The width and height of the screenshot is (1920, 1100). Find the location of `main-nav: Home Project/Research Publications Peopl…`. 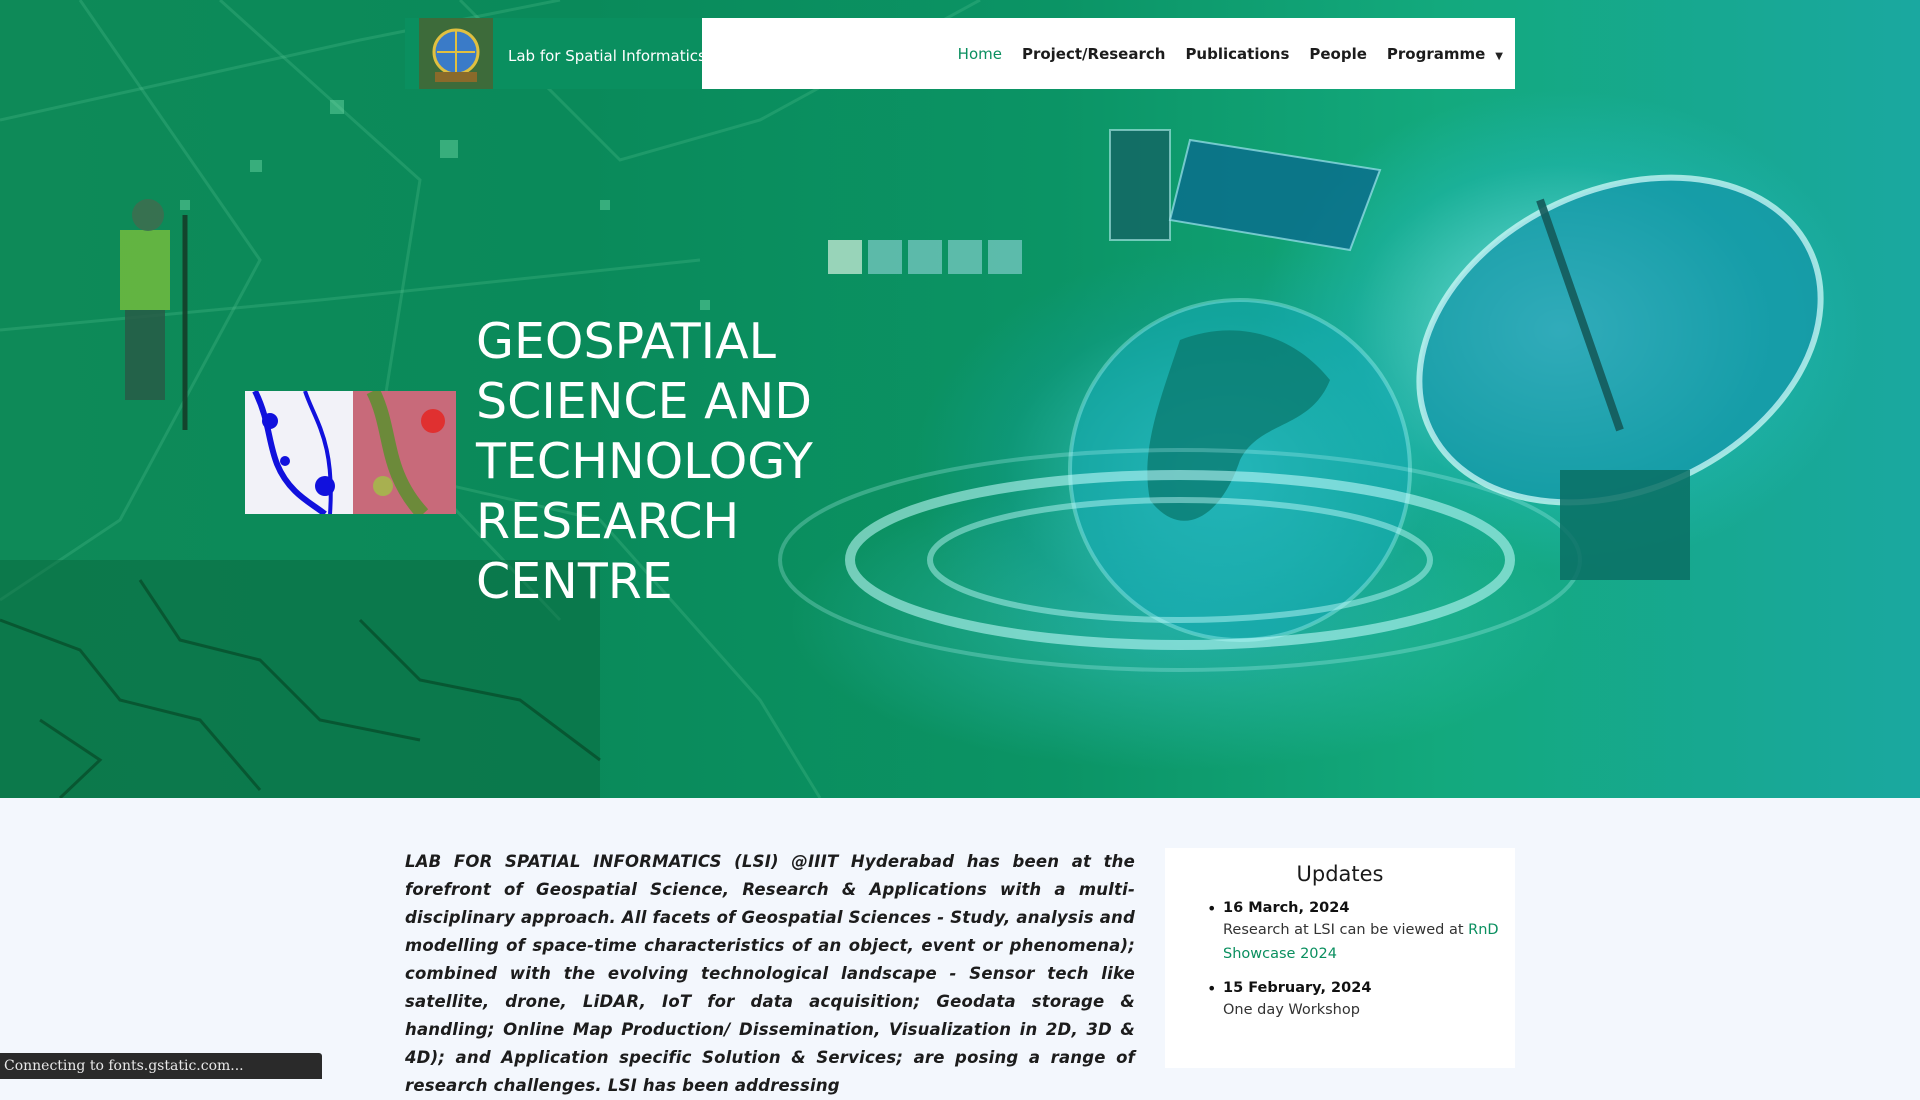

main-nav: Home Project/Research Publications Peopl… is located at coordinates (1220, 53).